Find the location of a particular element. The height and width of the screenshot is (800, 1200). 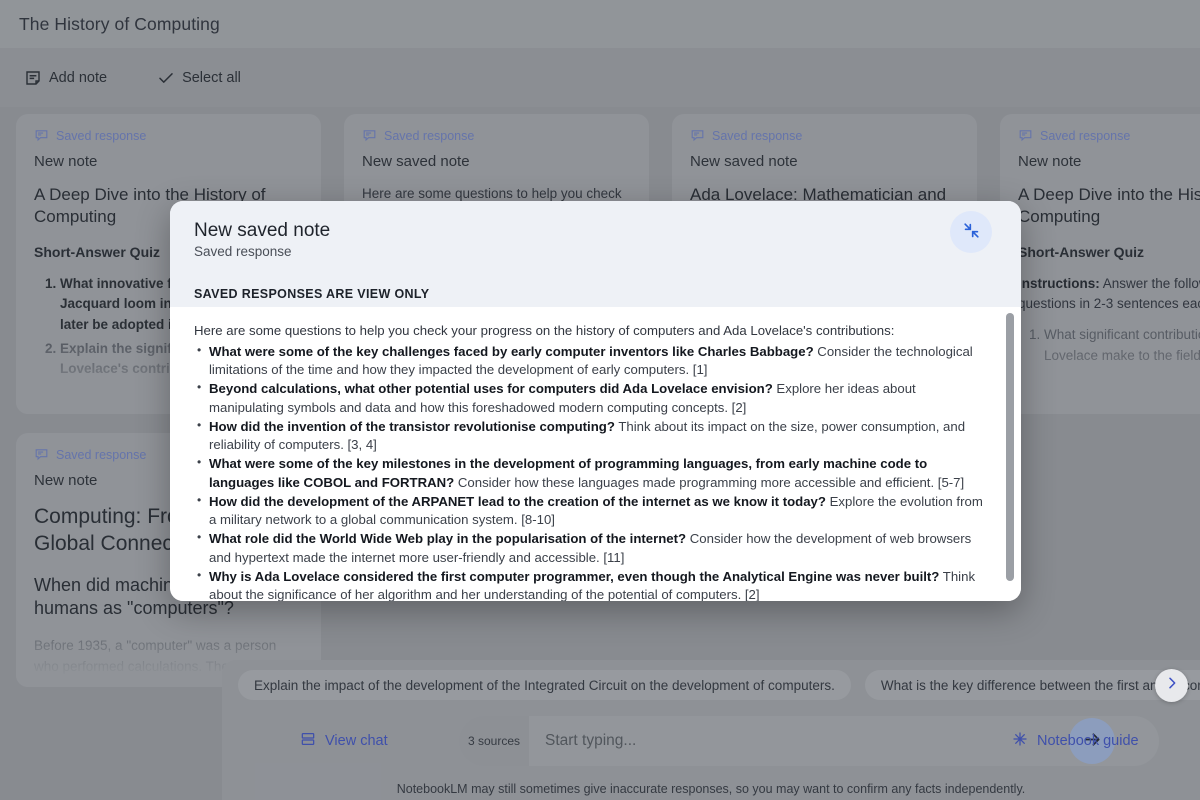

modal-header: New saved note Saved response is located at coordinates (595, 243).